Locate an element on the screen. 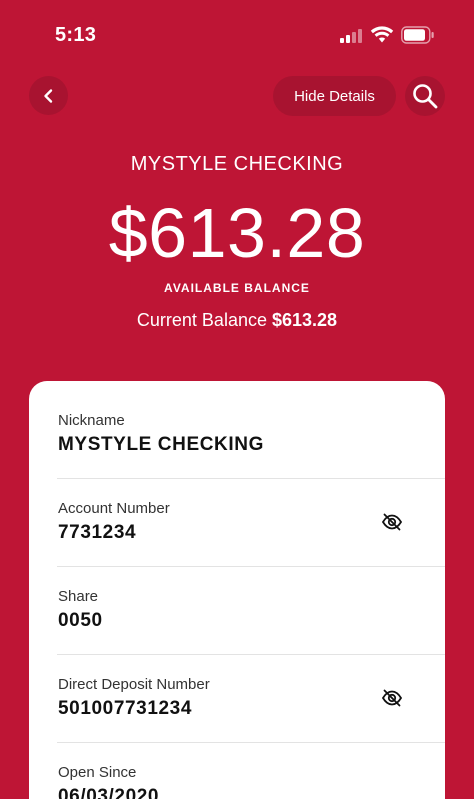 The height and width of the screenshot is (799, 474). cellular-signal-icon is located at coordinates (352, 35).